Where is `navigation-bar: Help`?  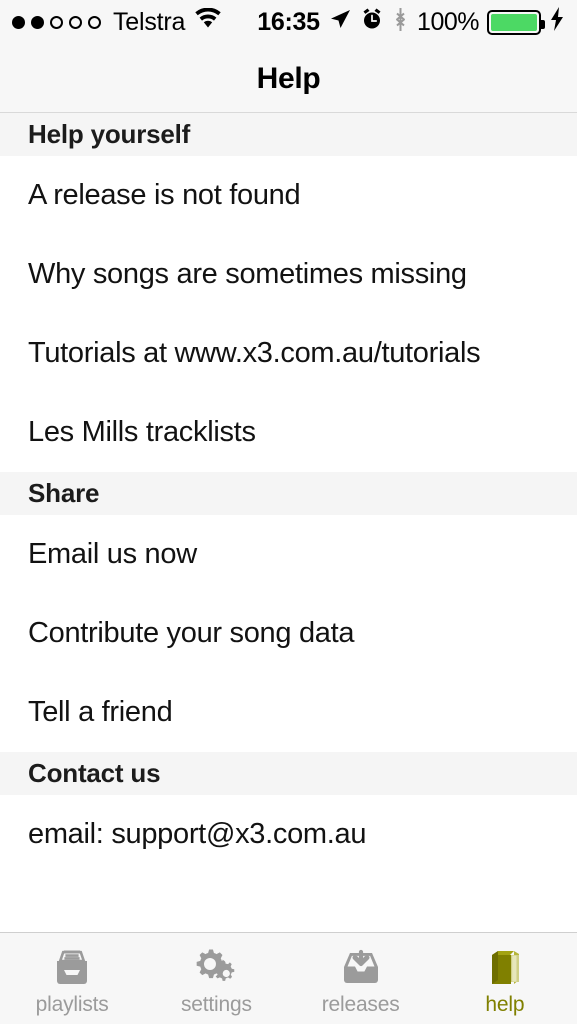 navigation-bar: Help is located at coordinates (288, 79).